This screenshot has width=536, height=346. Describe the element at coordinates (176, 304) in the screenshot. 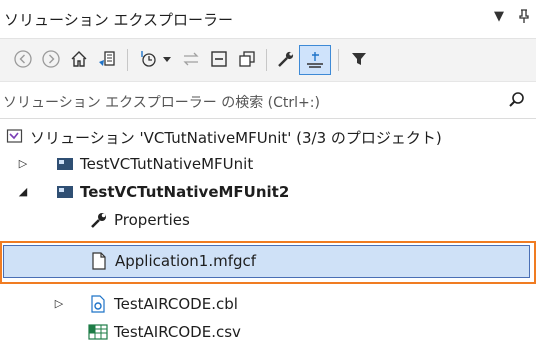

I see `tree-item-label: TestAIRCODE.cbl` at that location.